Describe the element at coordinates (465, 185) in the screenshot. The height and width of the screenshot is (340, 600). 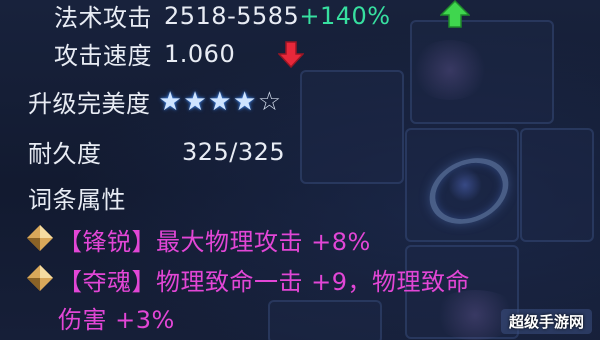
I see `ring-glow` at that location.